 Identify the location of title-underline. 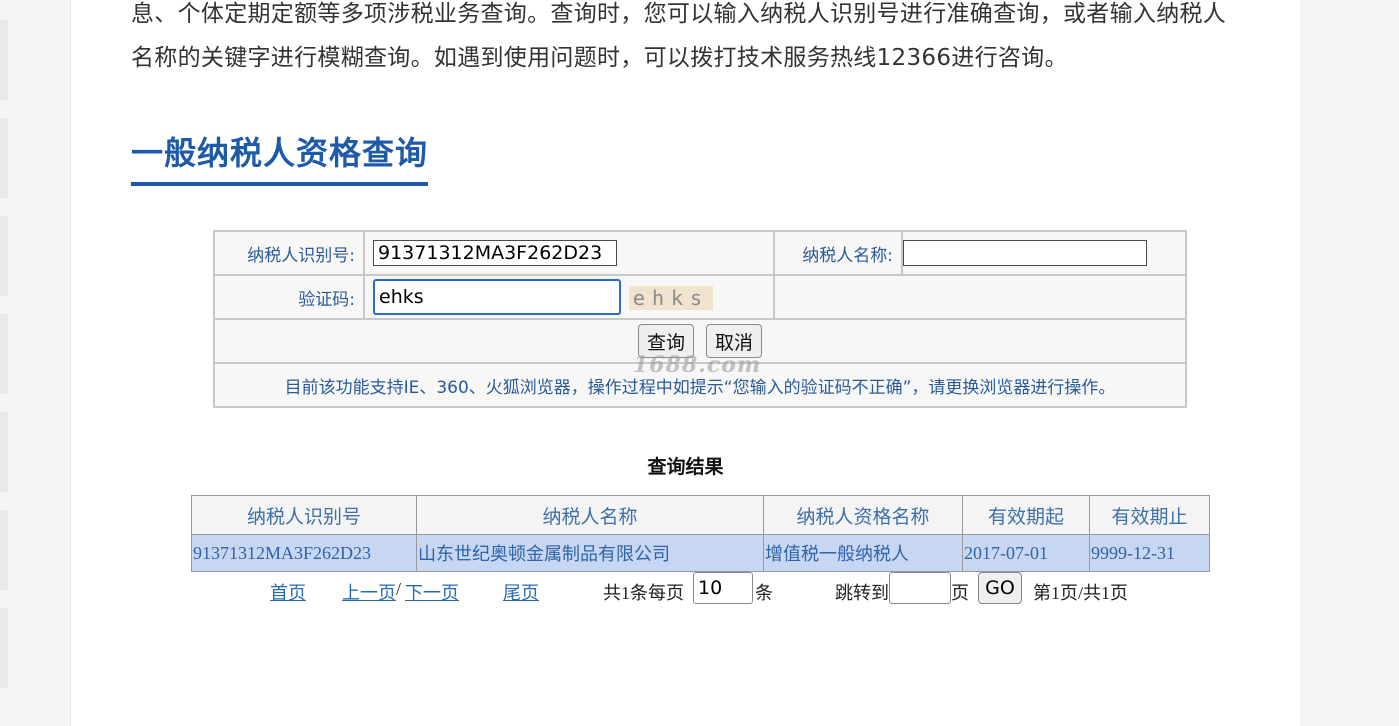
(279, 184).